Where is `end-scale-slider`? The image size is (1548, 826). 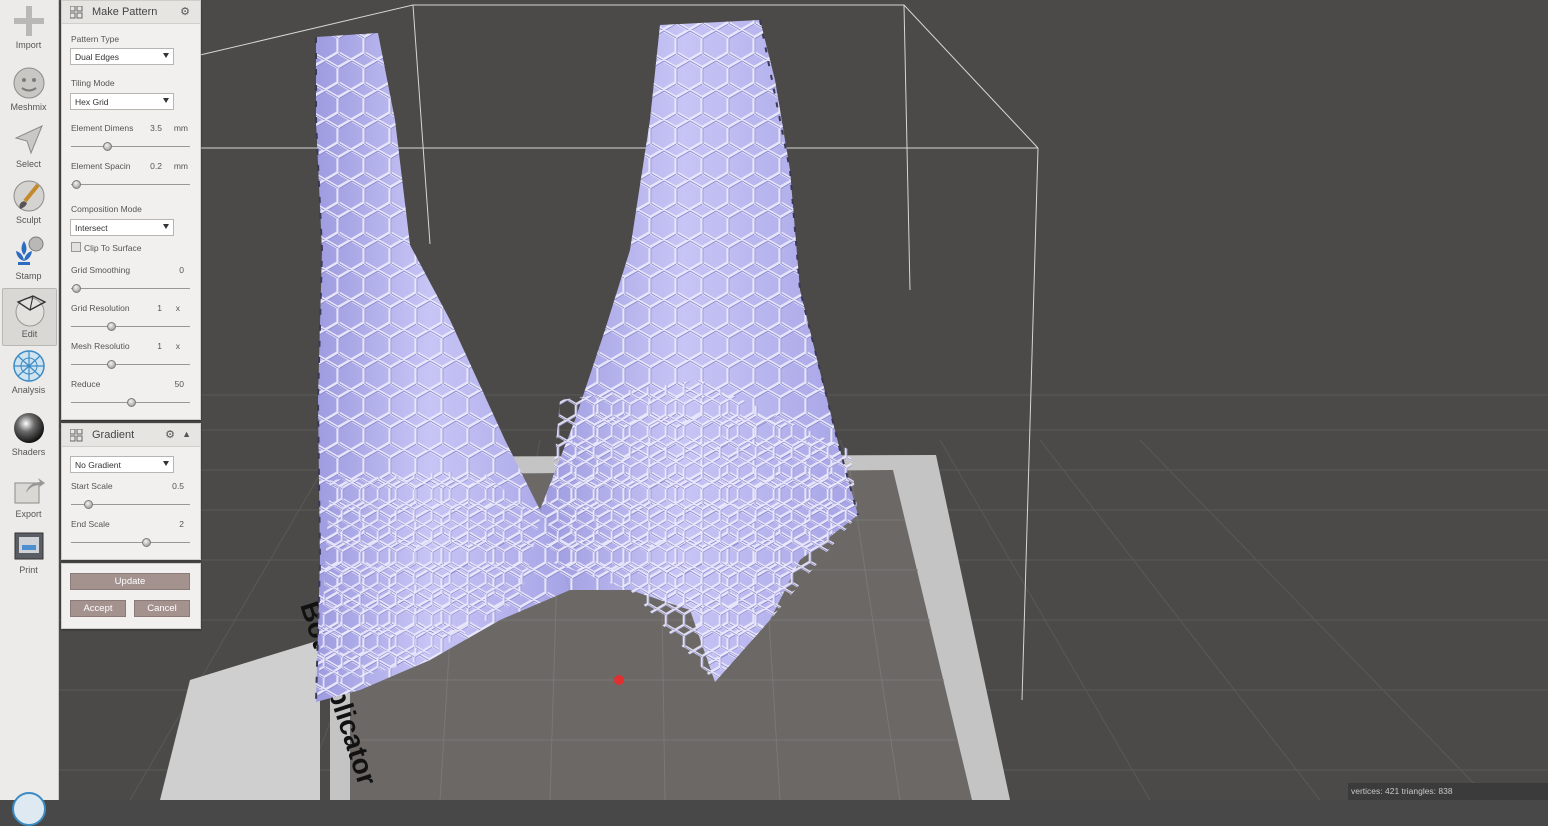
end-scale-slider is located at coordinates (130, 542).